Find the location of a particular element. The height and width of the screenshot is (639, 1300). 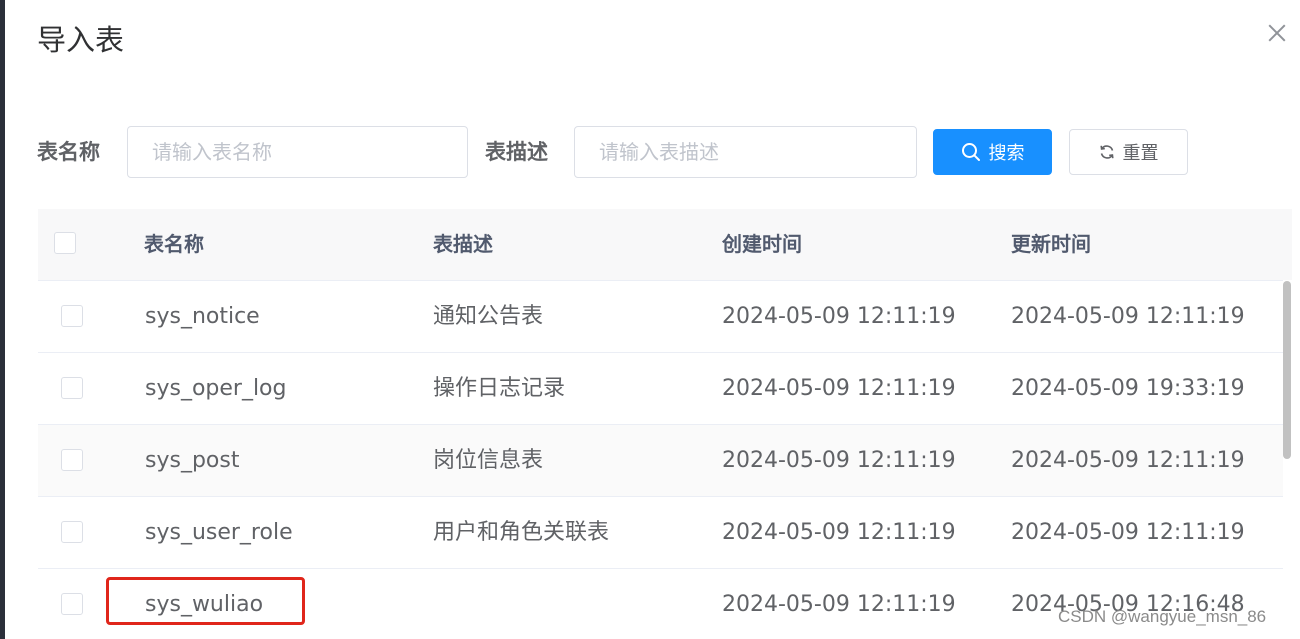

table-desc-input is located at coordinates (745, 152).